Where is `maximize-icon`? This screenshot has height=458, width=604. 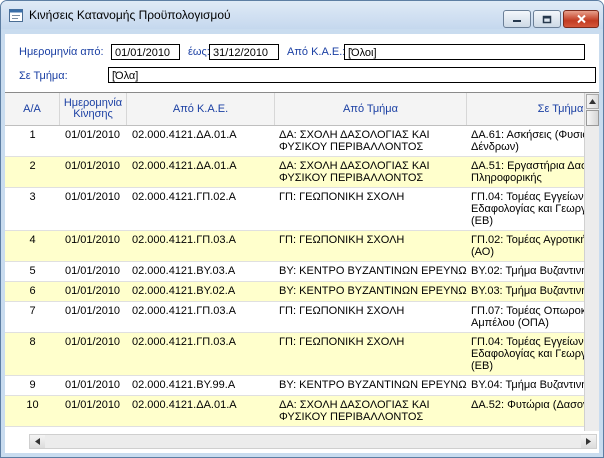
maximize-icon is located at coordinates (547, 19).